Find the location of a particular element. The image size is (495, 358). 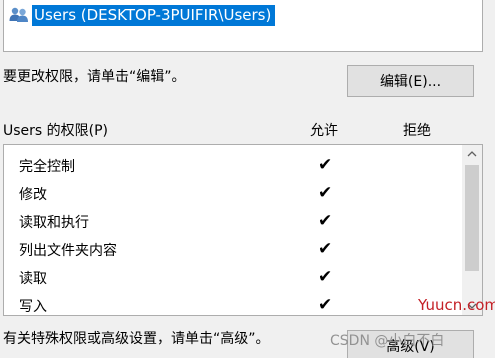

author-watermark: CSDN @小白不白 is located at coordinates (387, 341).